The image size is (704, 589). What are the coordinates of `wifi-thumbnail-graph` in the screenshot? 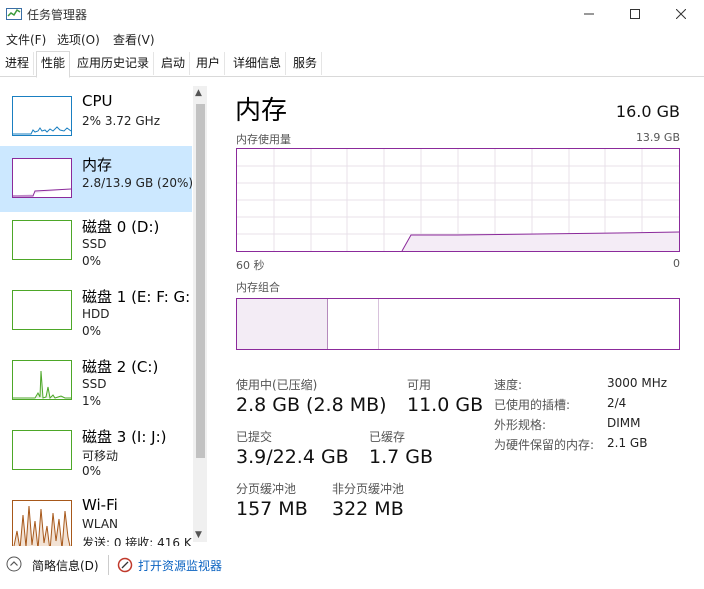 It's located at (42, 523).